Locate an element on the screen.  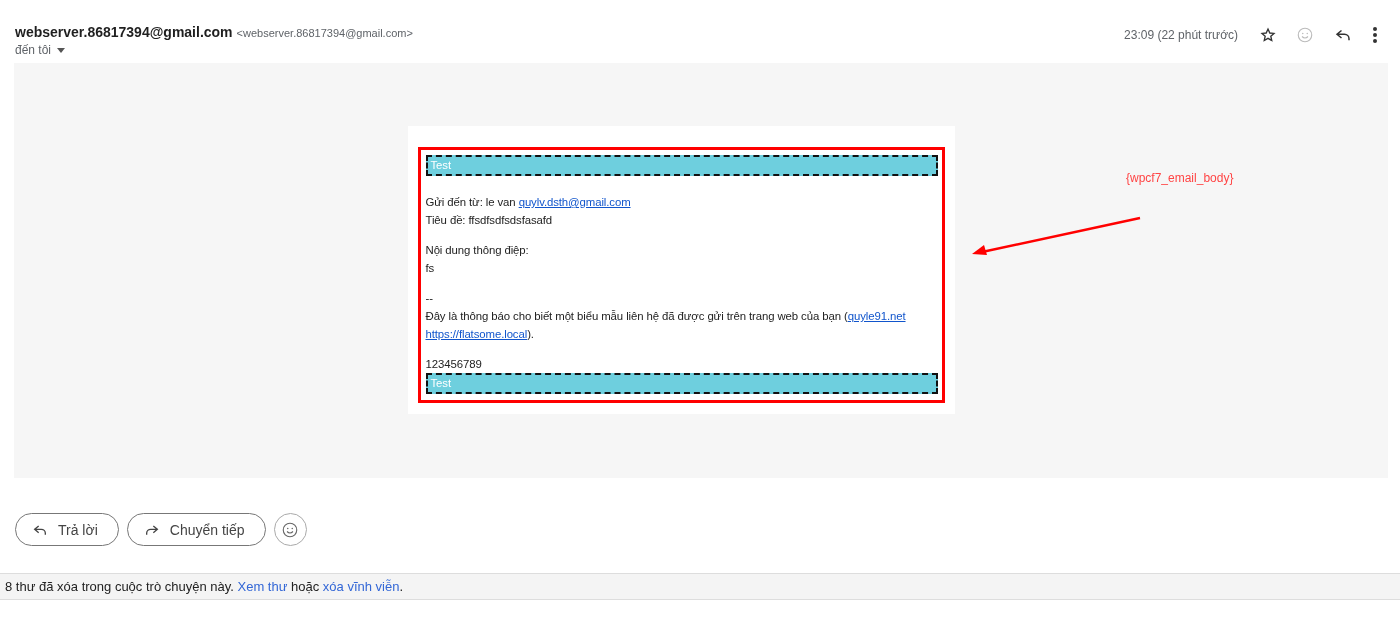
sender-line: Gửi đến từ: le van quylv.dsth@gmail.com is located at coordinates (528, 202).